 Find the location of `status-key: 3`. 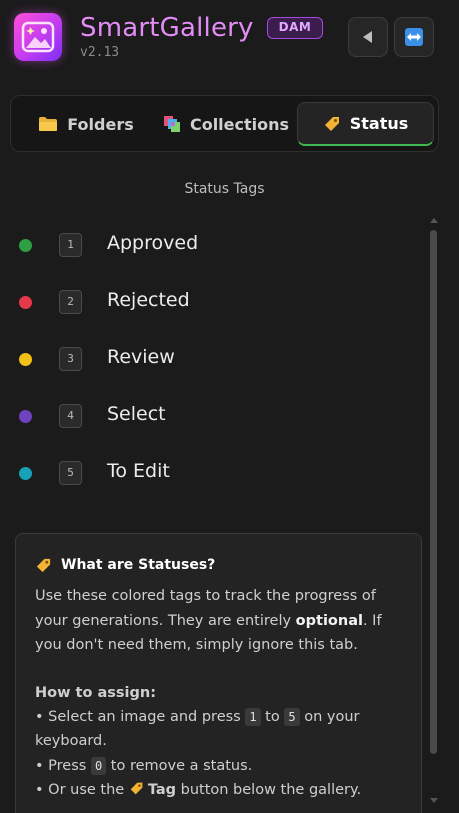

status-key: 3 is located at coordinates (70, 359).